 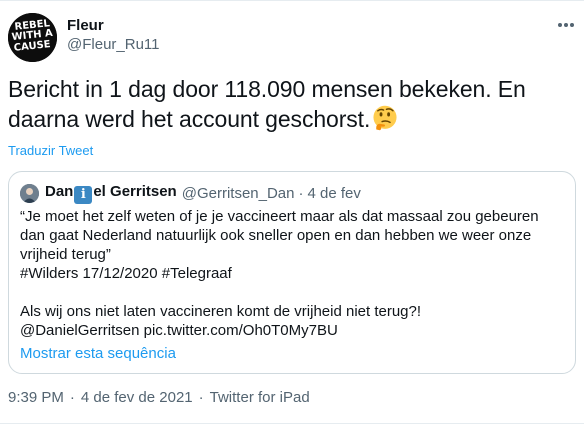 I want to click on thinking-face-icon, so click(x=385, y=118).